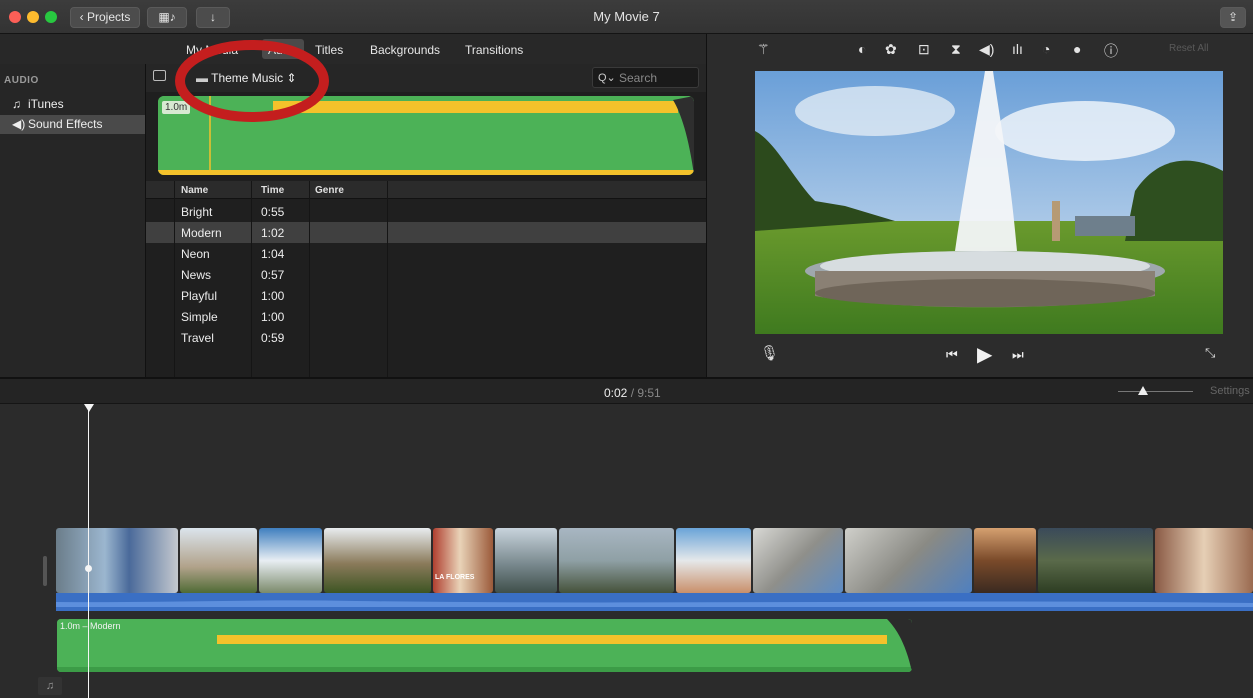 This screenshot has height=698, width=1253. Describe the element at coordinates (195, 254) in the screenshot. I see `song-name: Neon` at that location.